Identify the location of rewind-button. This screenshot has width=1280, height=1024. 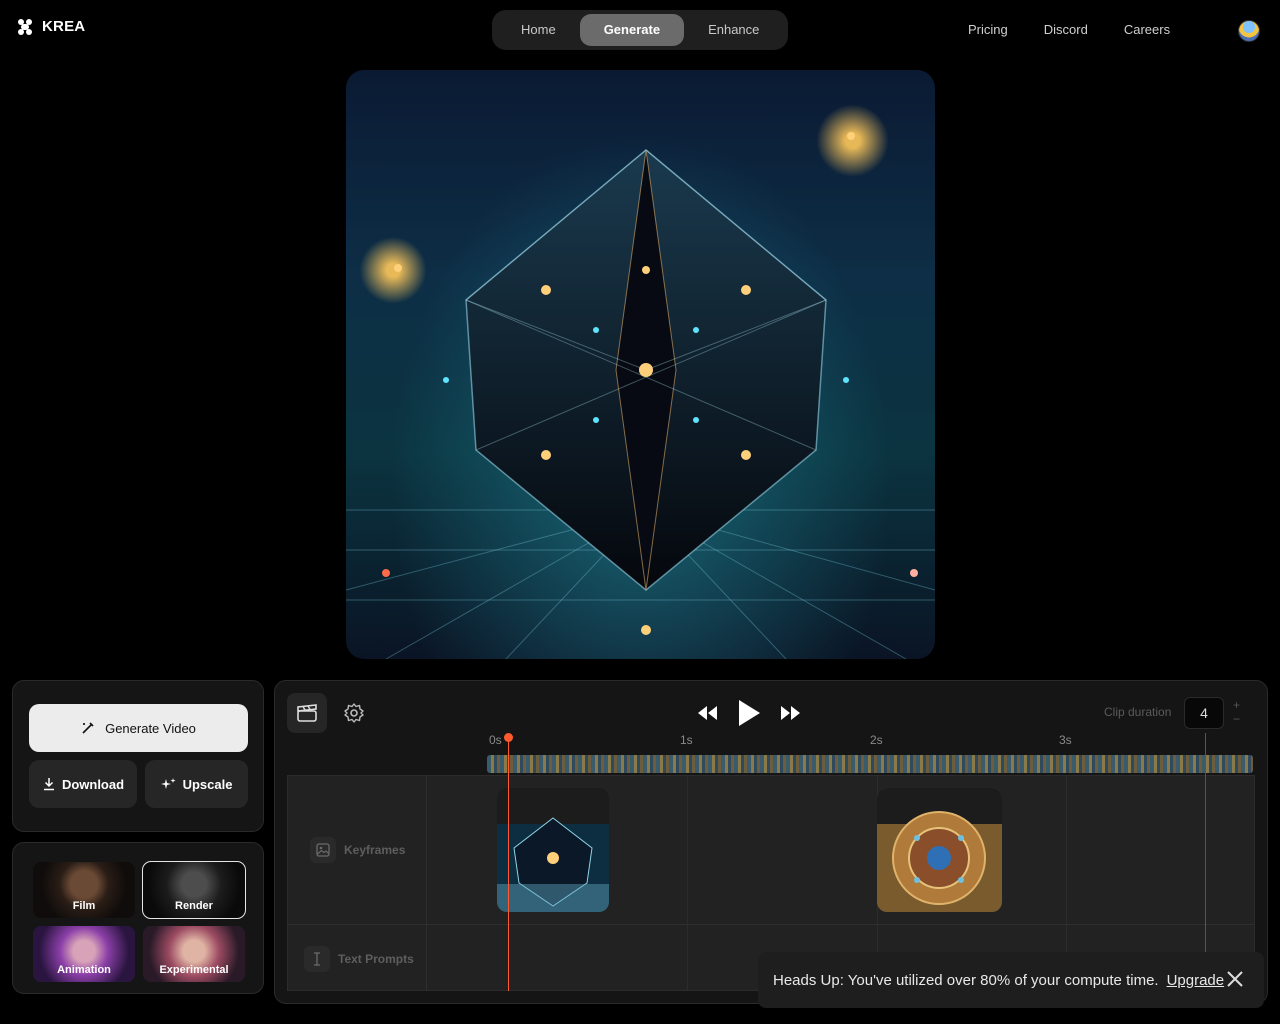
(707, 713).